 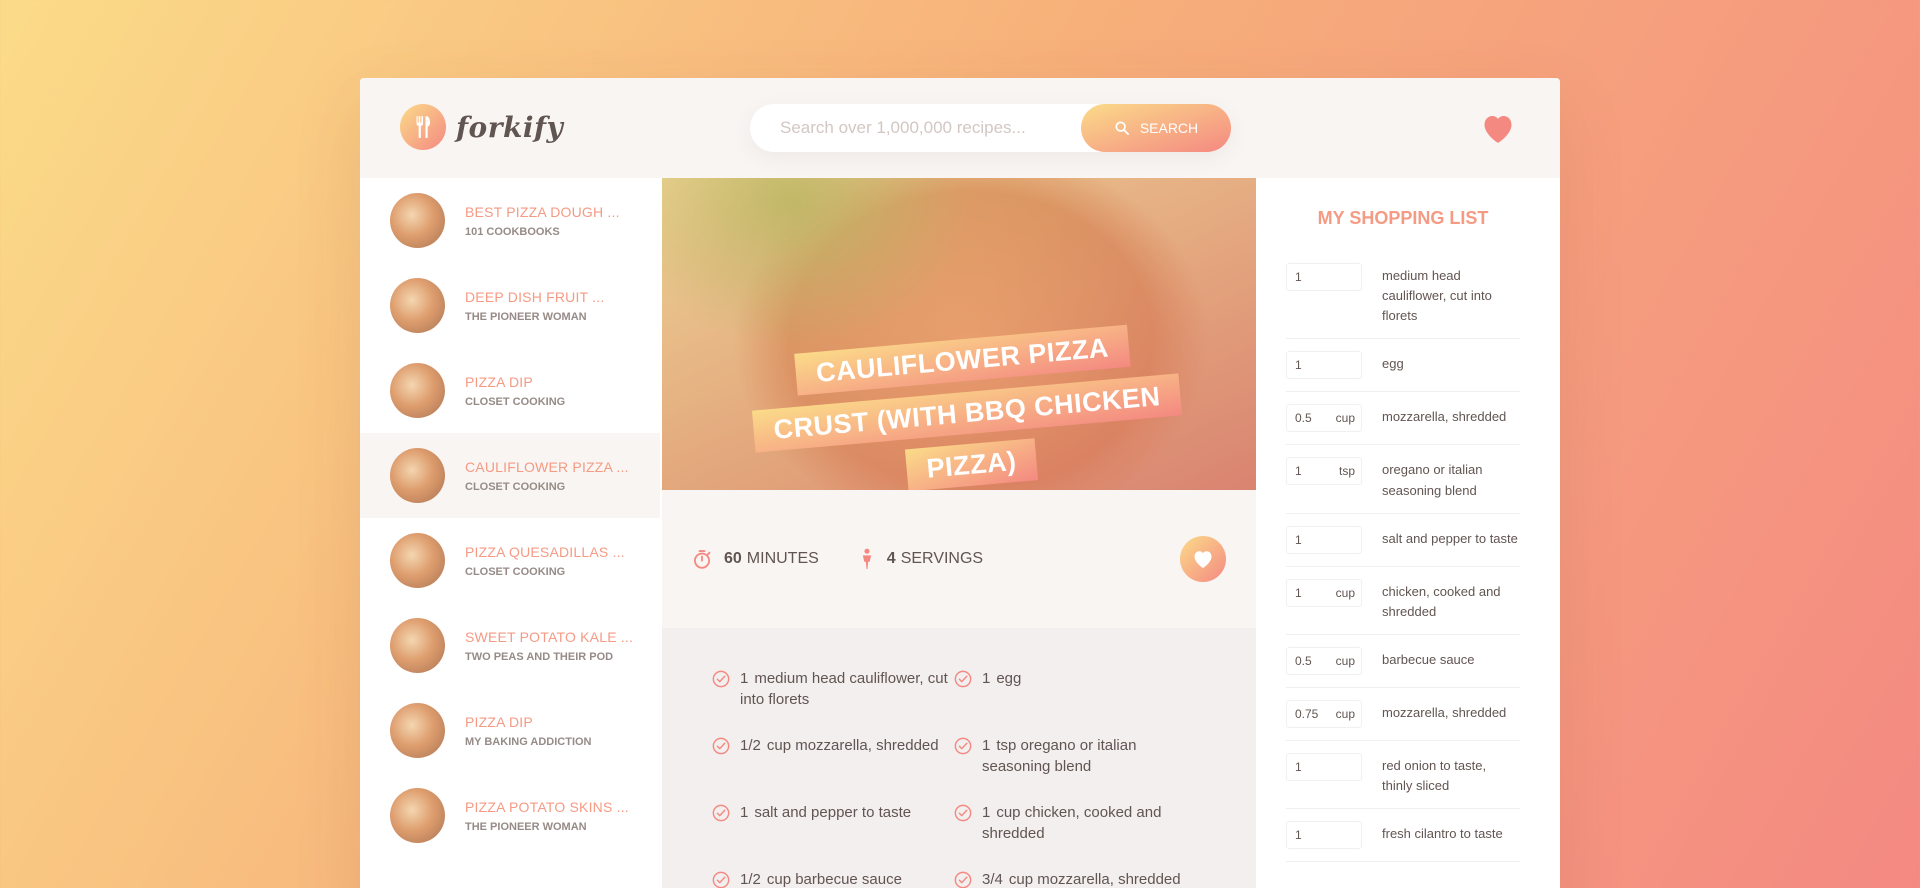 What do you see at coordinates (1169, 128) in the screenshot?
I see `search-button-label: SEARCH` at bounding box center [1169, 128].